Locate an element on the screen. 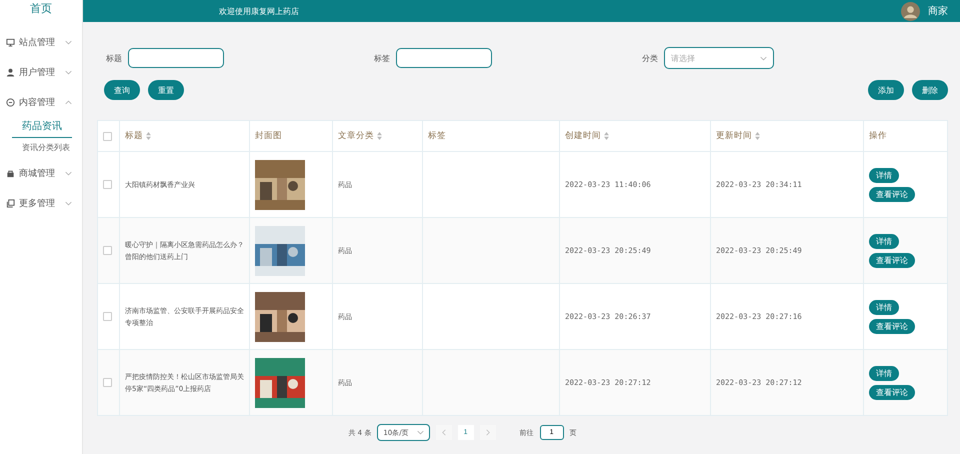  chevron-left-icon is located at coordinates (444, 432).